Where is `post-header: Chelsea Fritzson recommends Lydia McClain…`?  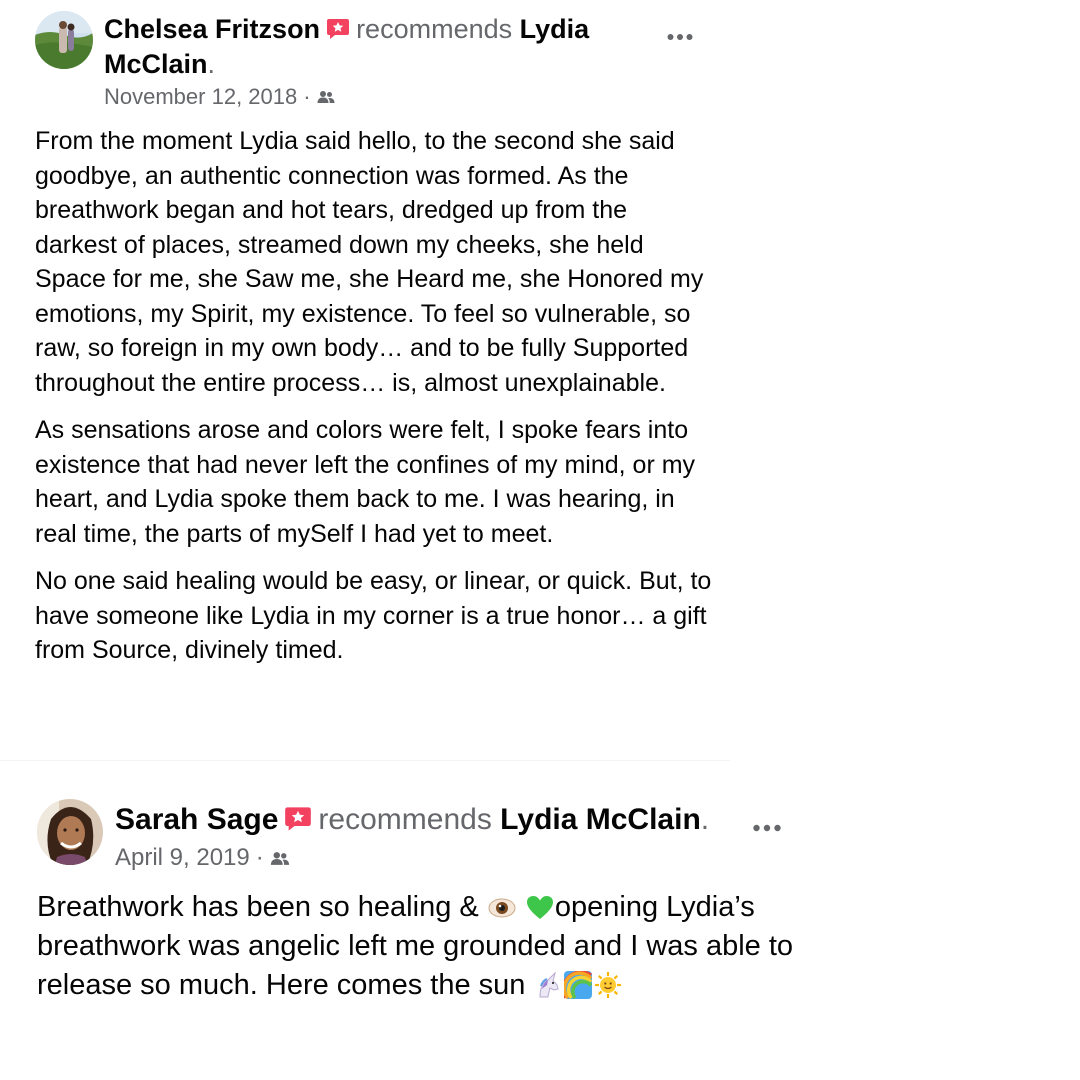 post-header: Chelsea Fritzson recommends Lydia McClain… is located at coordinates (369, 47).